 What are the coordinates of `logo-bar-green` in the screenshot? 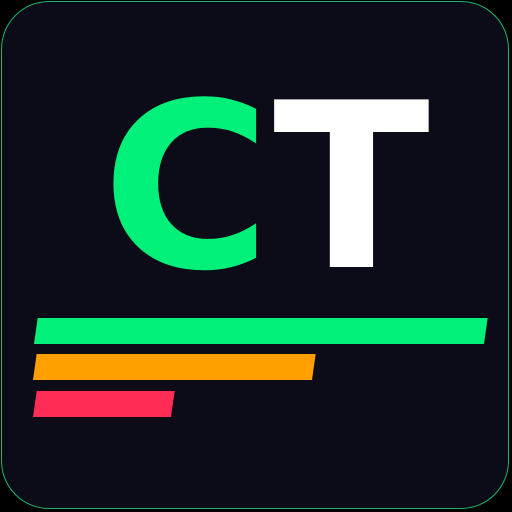 It's located at (261, 331).